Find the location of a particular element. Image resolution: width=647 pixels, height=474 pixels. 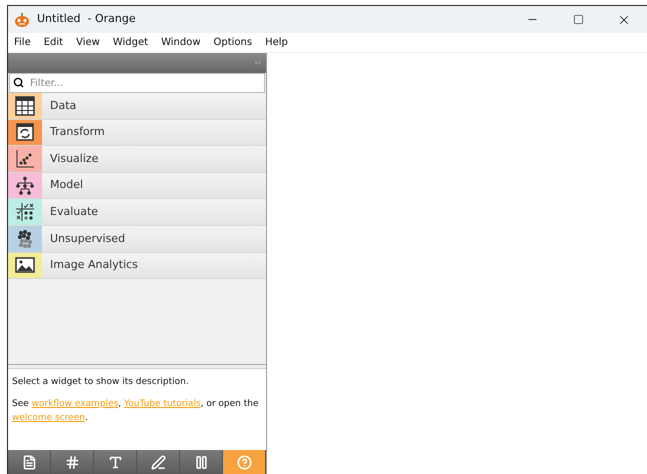

help-text: . is located at coordinates (86, 418).